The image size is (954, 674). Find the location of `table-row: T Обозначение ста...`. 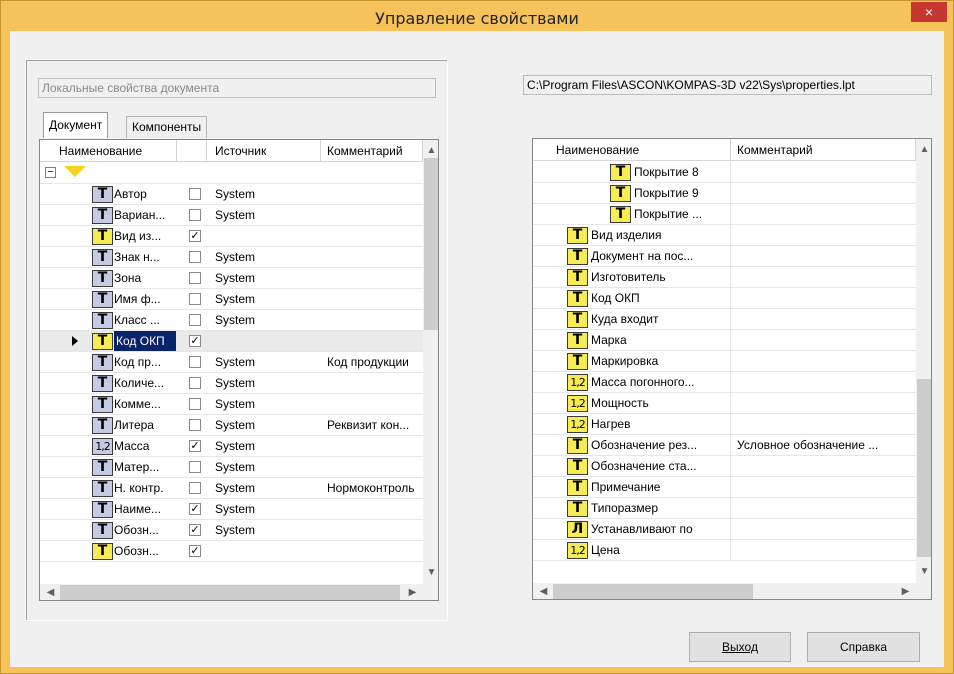

table-row: T Обозначение ста... is located at coordinates (724, 466).